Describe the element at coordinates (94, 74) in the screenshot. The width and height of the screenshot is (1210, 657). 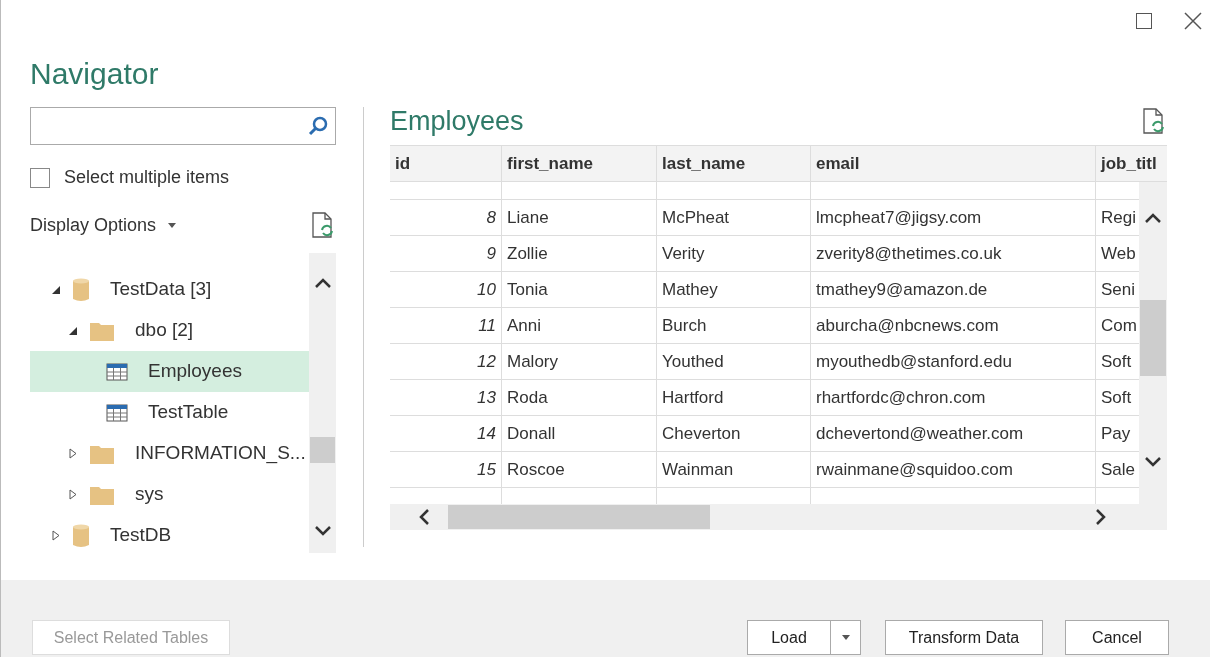
I see `dialog-title: Navigator` at that location.